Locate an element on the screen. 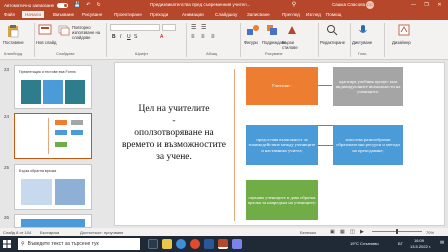  slide-thumbnail: Презентация и тестове във Forms is located at coordinates (53, 87).